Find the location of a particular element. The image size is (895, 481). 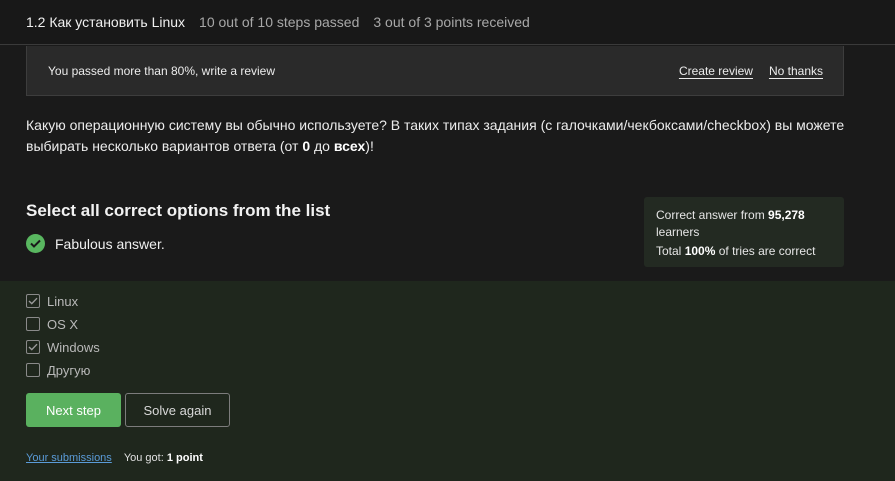

points-got-prefix: You got: is located at coordinates (143, 458).